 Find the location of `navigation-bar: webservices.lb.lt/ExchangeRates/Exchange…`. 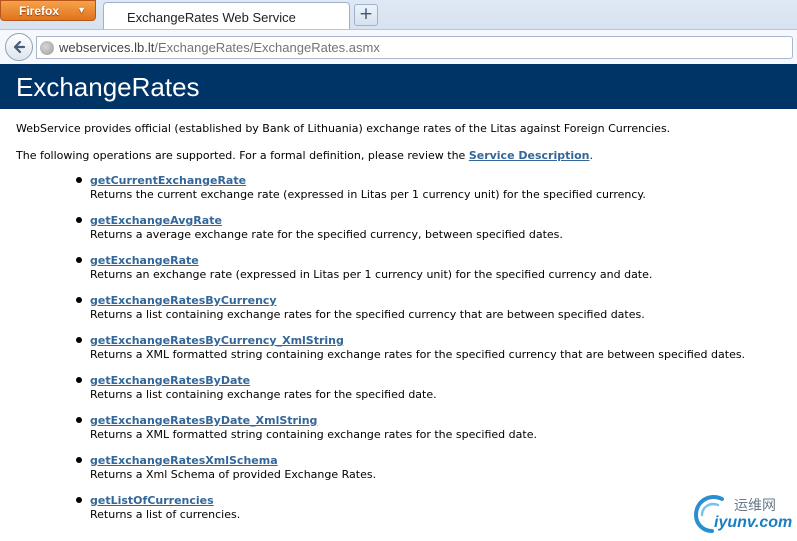

navigation-bar: webservices.lb.lt/ExchangeRates/Exchange… is located at coordinates (398, 46).